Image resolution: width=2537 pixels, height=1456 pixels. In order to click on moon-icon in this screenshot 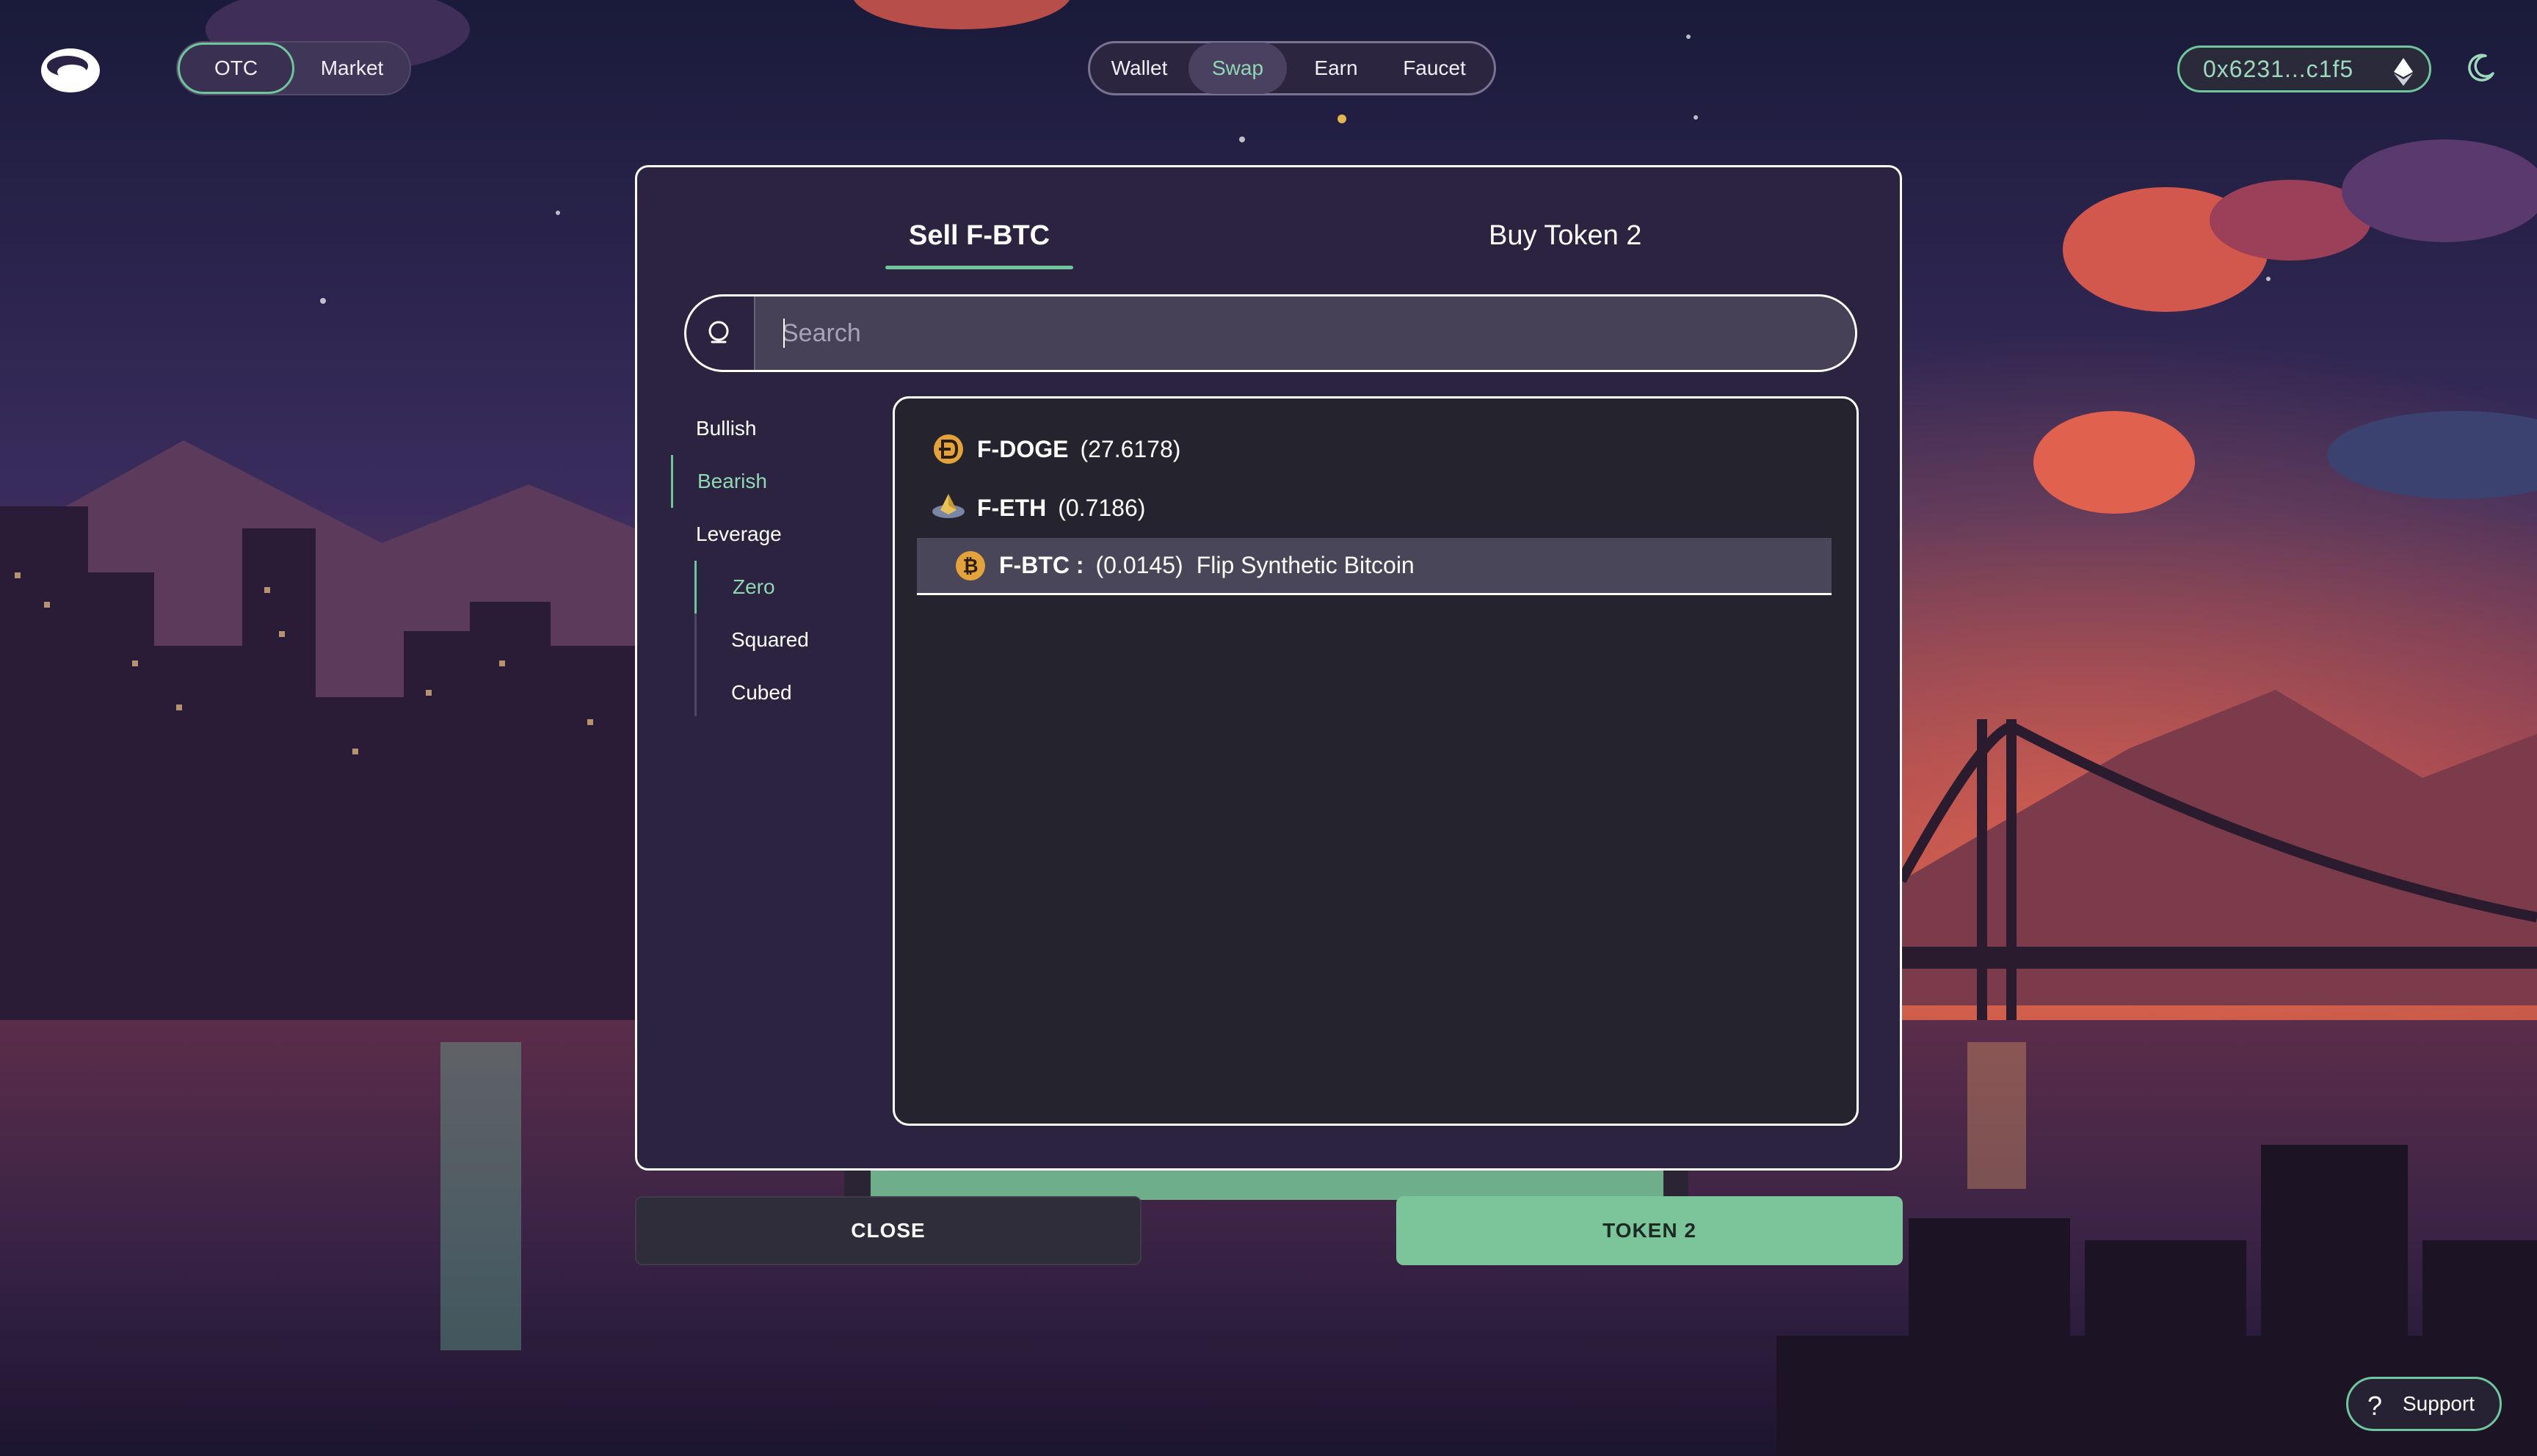, I will do `click(2480, 67)`.